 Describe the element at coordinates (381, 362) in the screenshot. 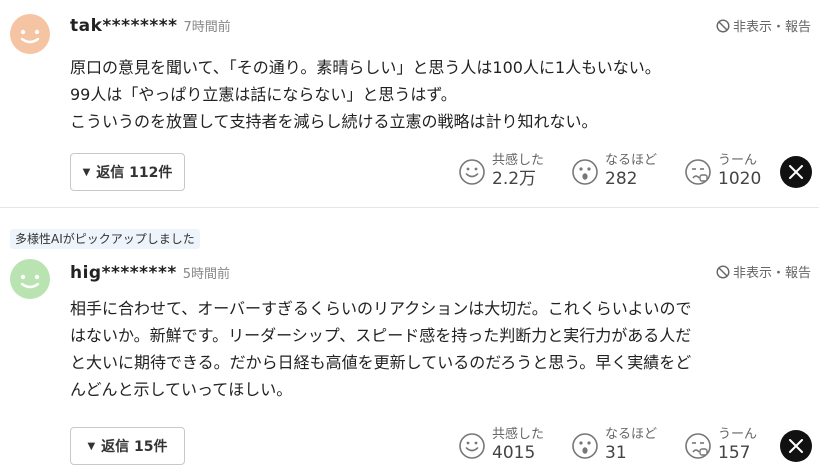

I see `comment-line: と大いに期待できる。だから日経も高値を更新しているのだろうと思う。早く実績をど` at that location.